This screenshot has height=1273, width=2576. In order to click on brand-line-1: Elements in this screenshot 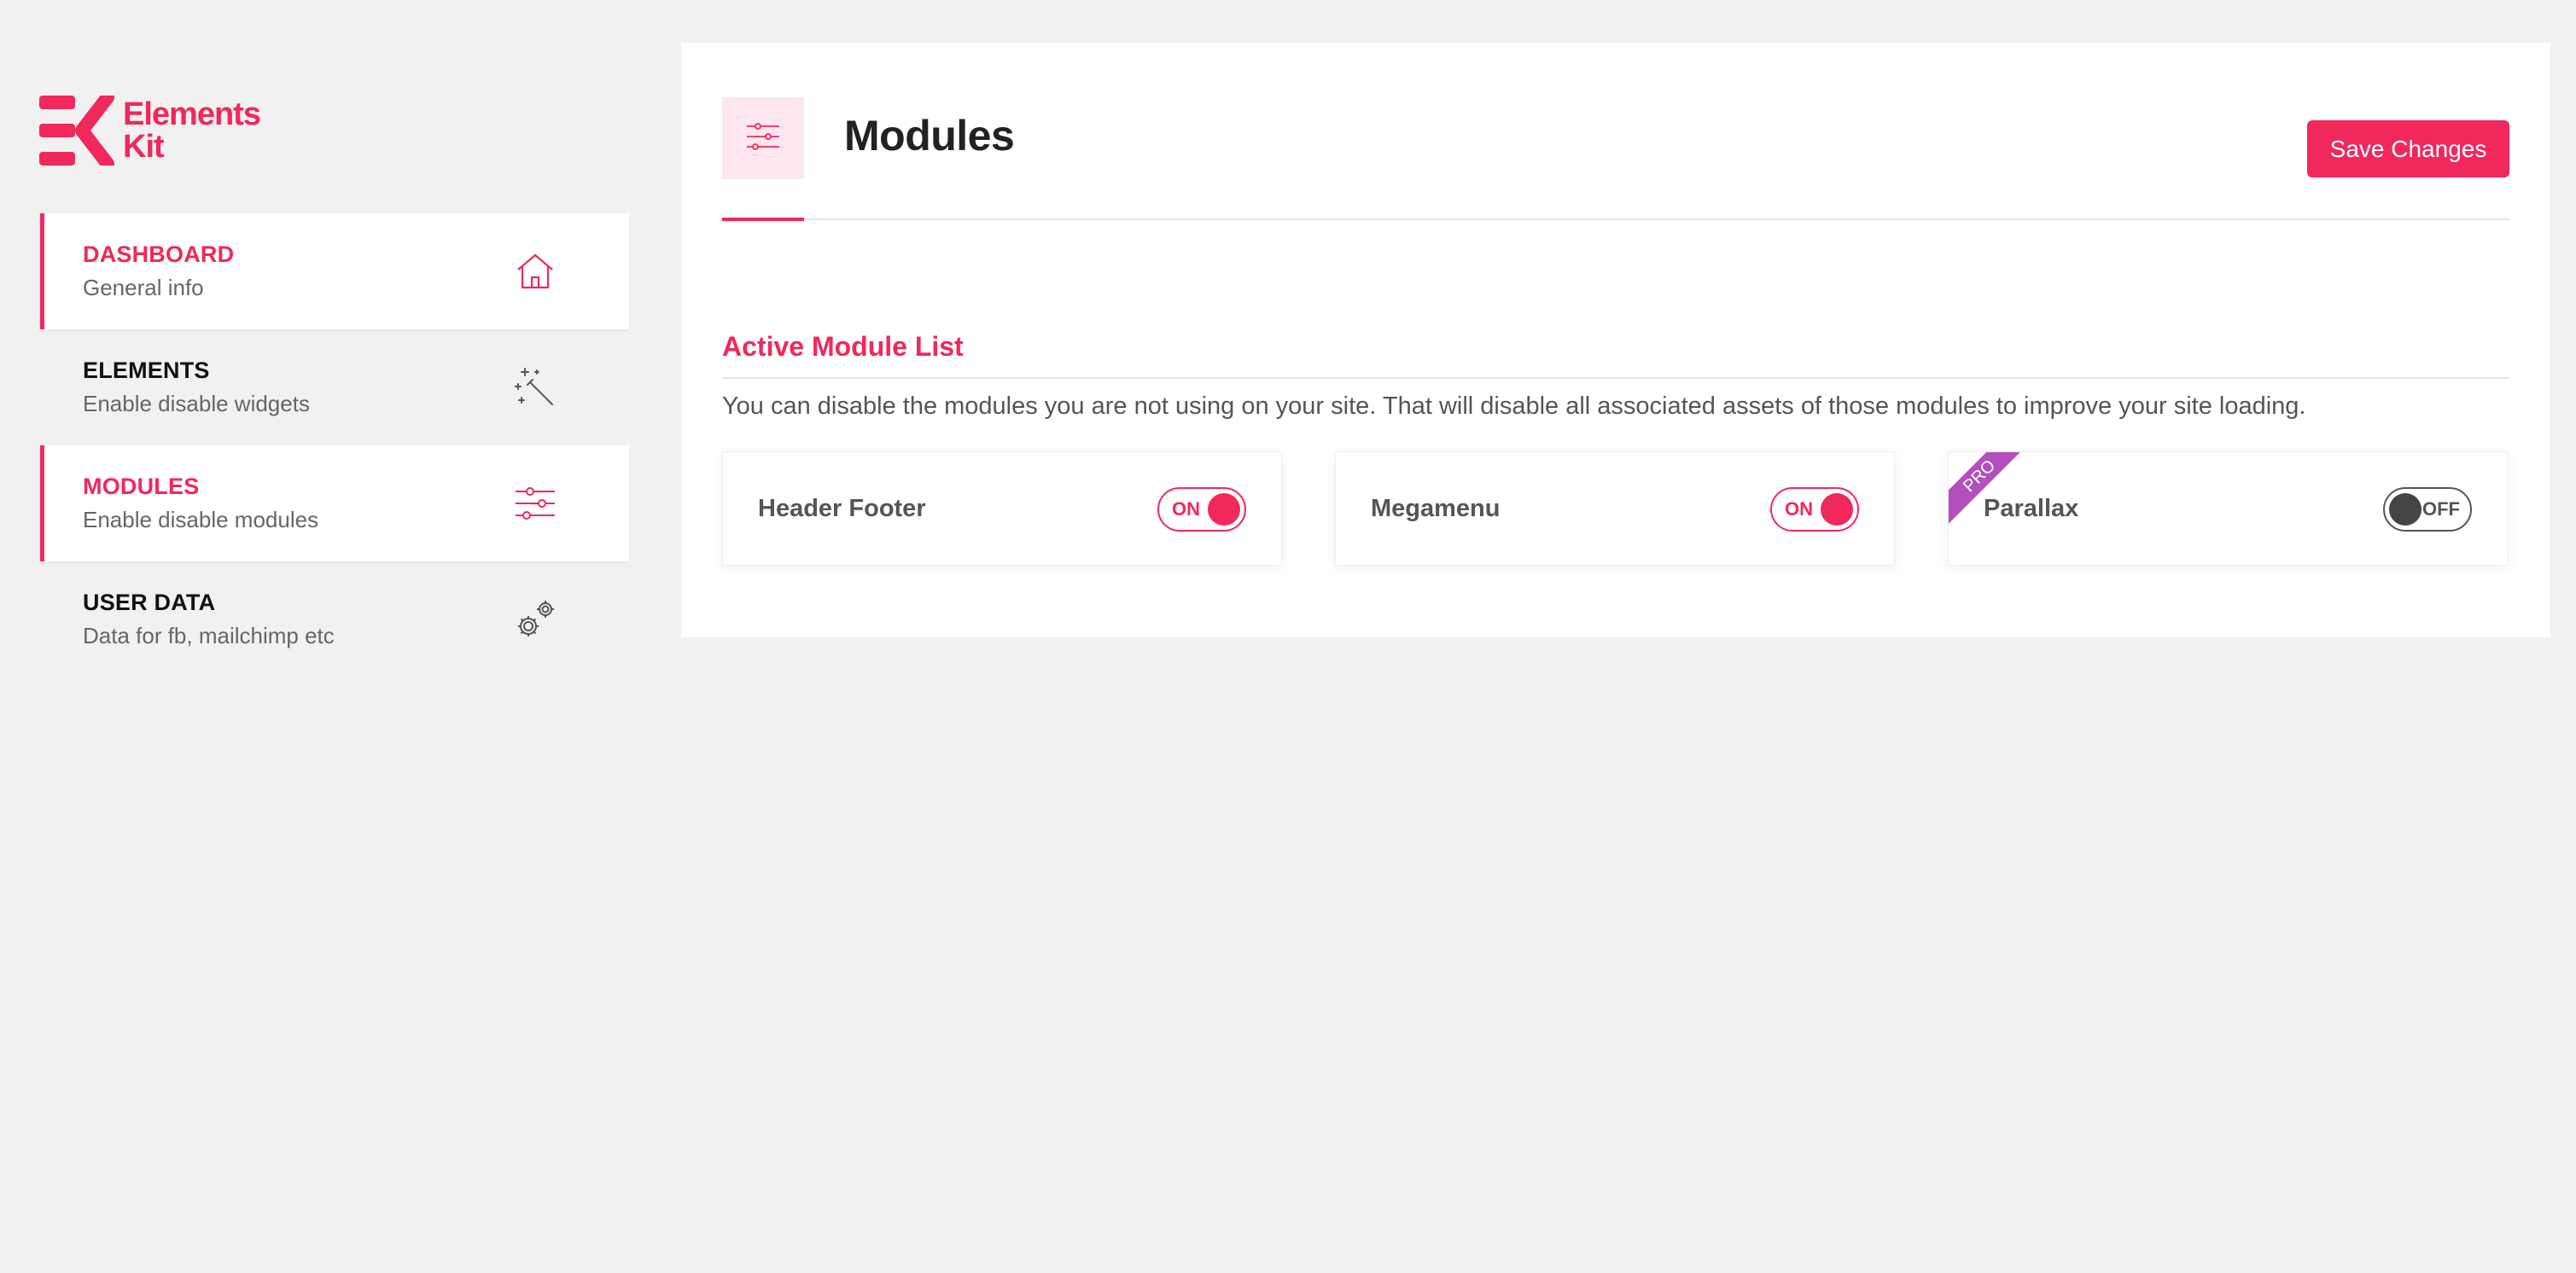, I will do `click(192, 114)`.